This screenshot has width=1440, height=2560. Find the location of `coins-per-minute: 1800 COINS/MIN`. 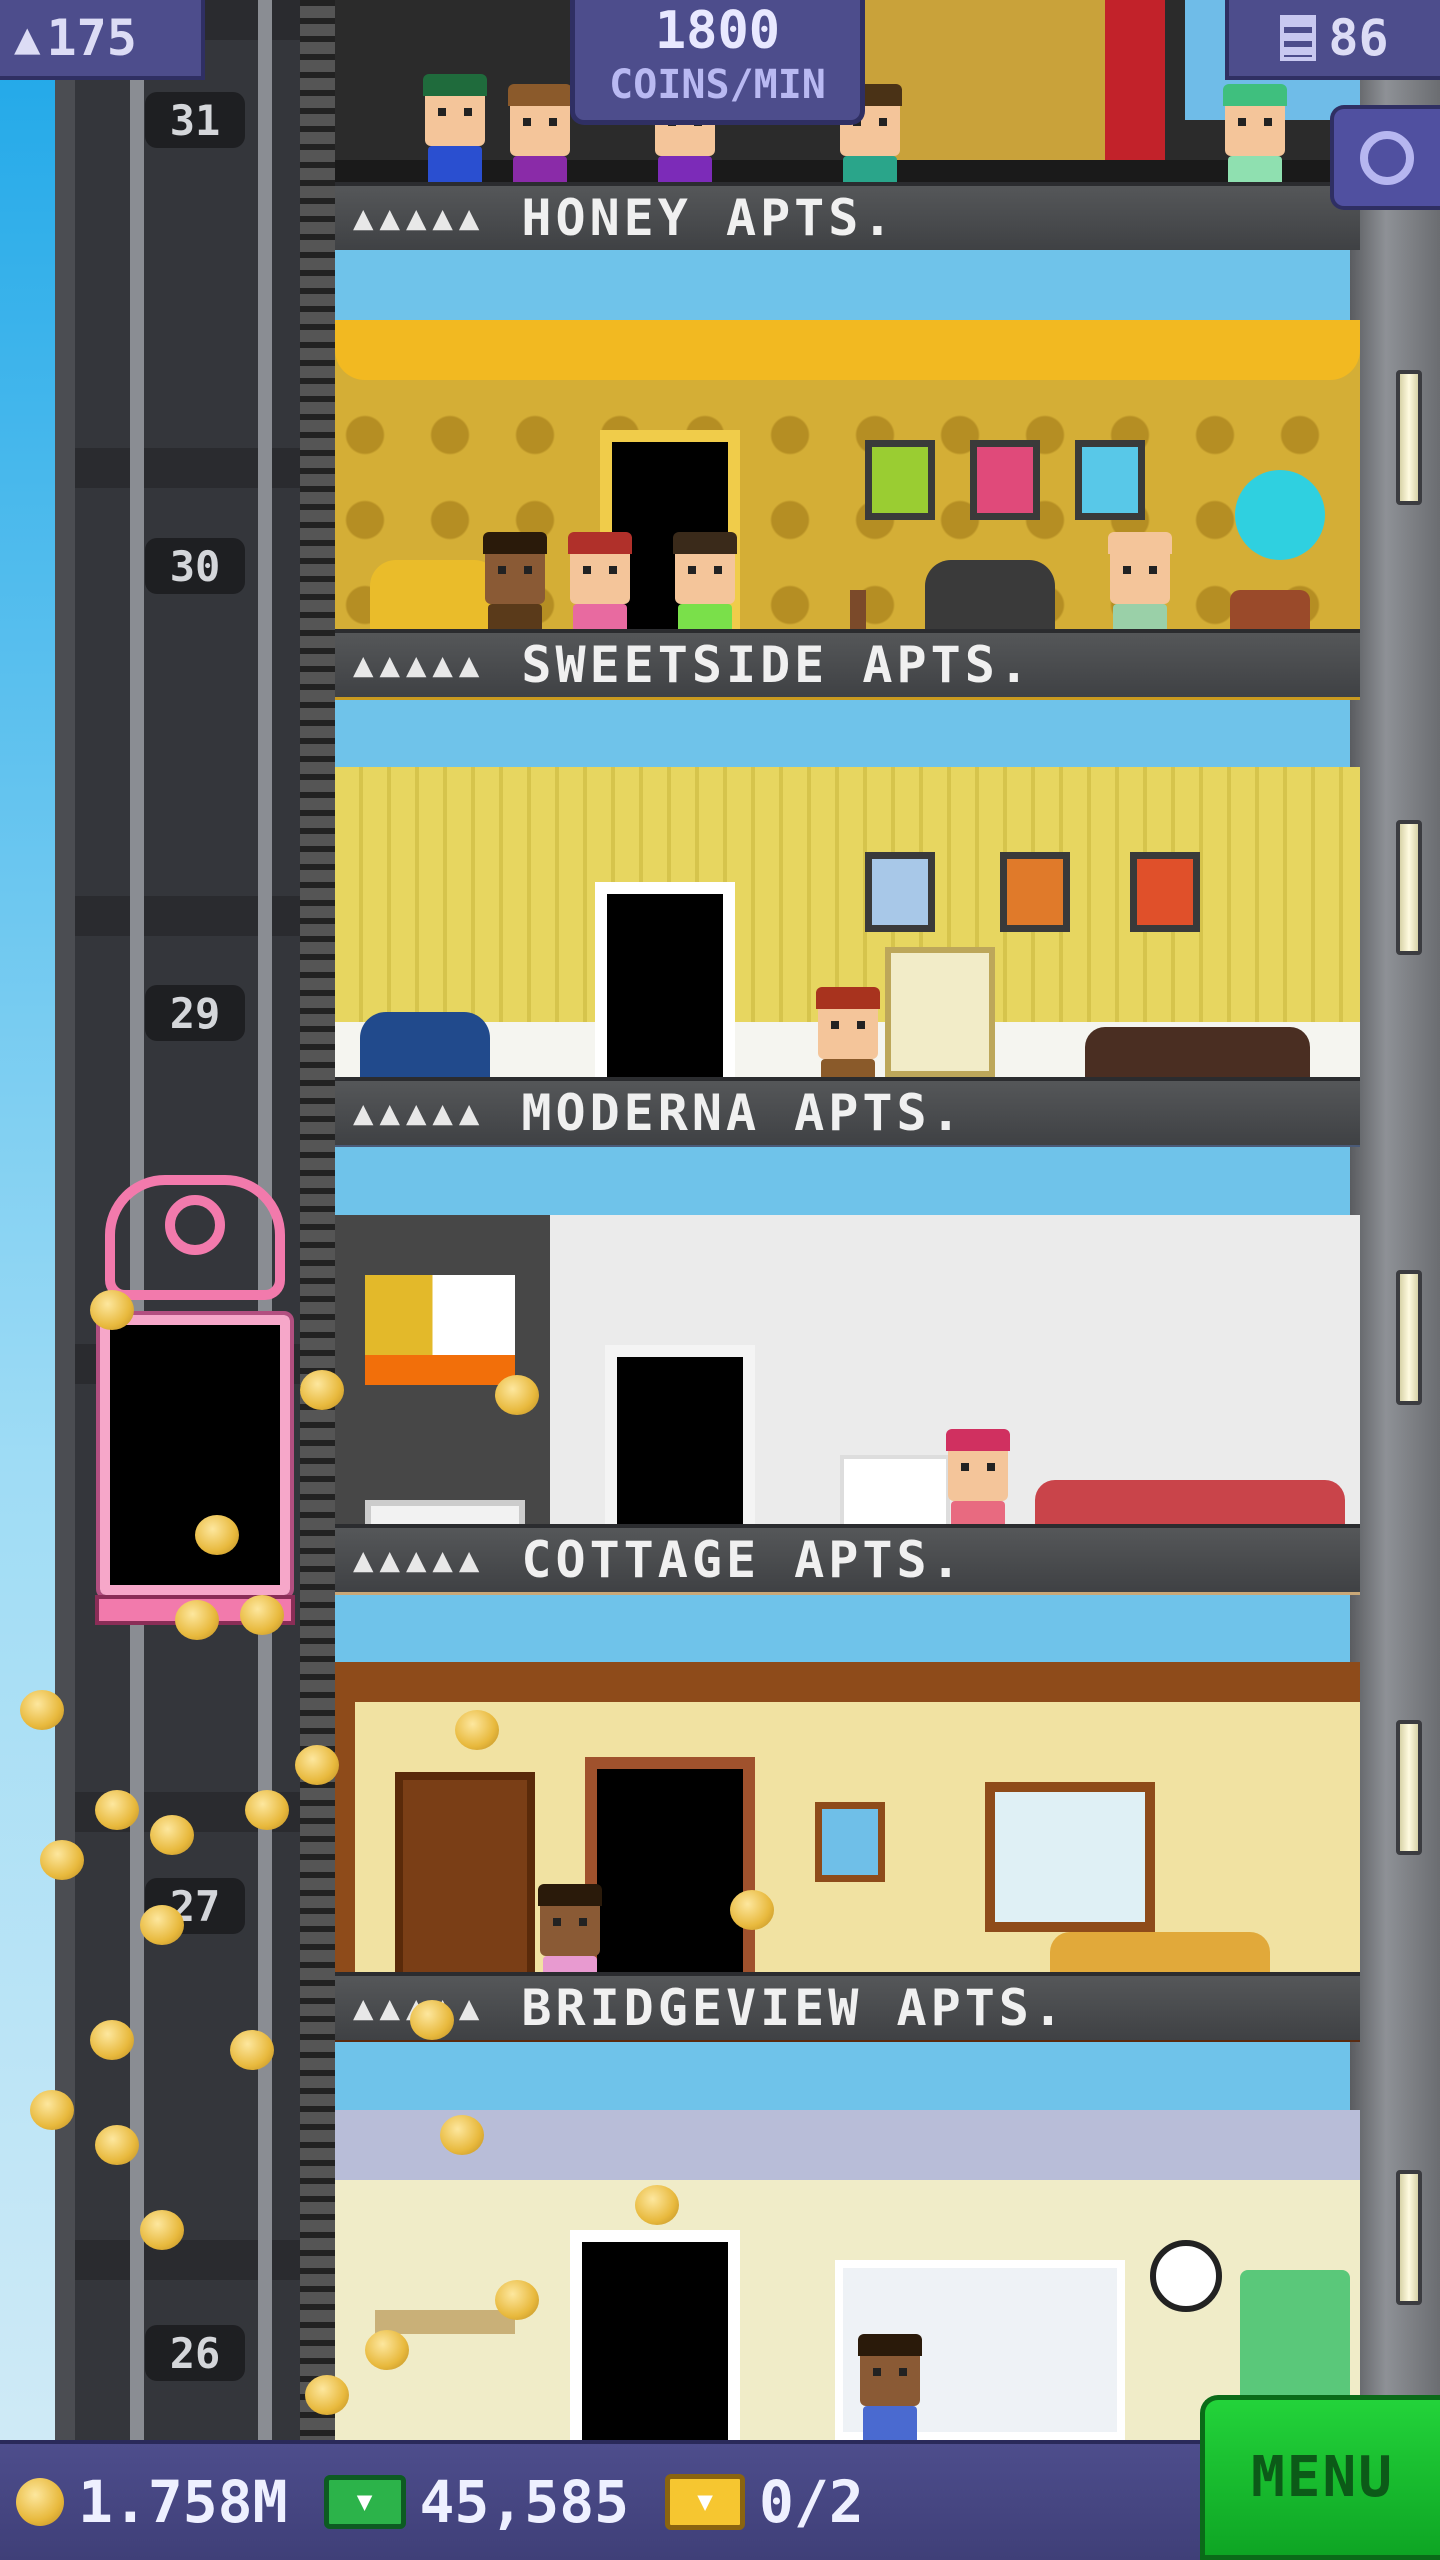

coins-per-minute: 1800 COINS/MIN is located at coordinates (717, 62).